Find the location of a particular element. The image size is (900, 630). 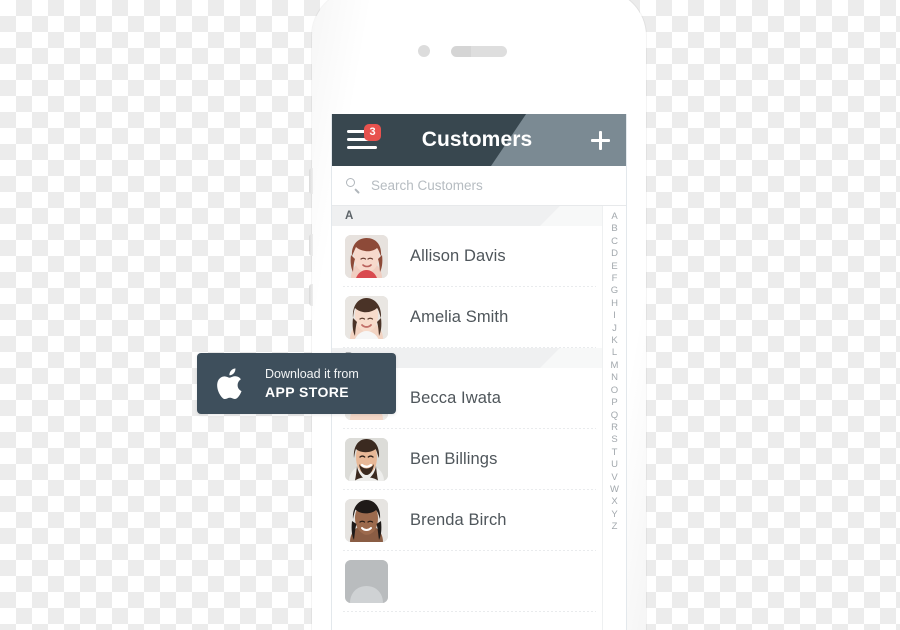

alpha-index-letter: F is located at coordinates (615, 279).